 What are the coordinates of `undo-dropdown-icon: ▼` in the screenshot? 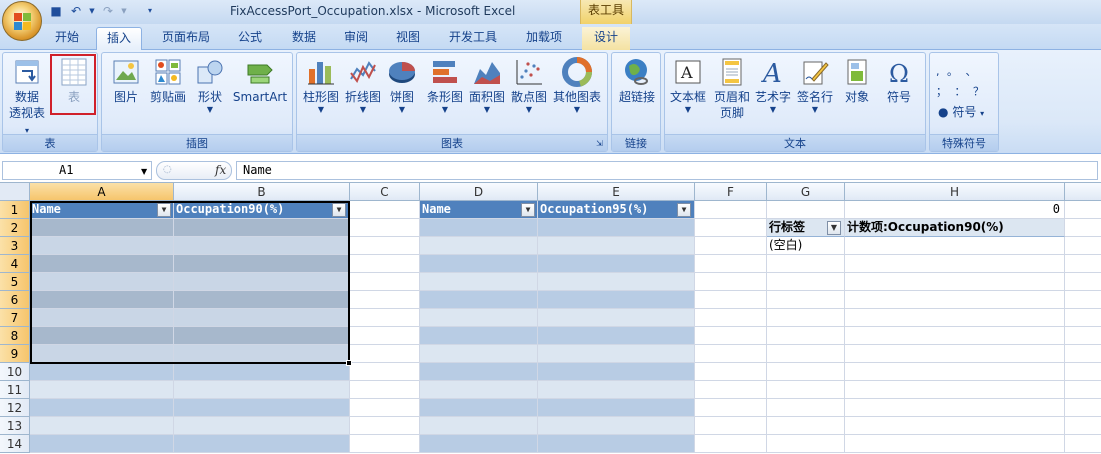 It's located at (92, 11).